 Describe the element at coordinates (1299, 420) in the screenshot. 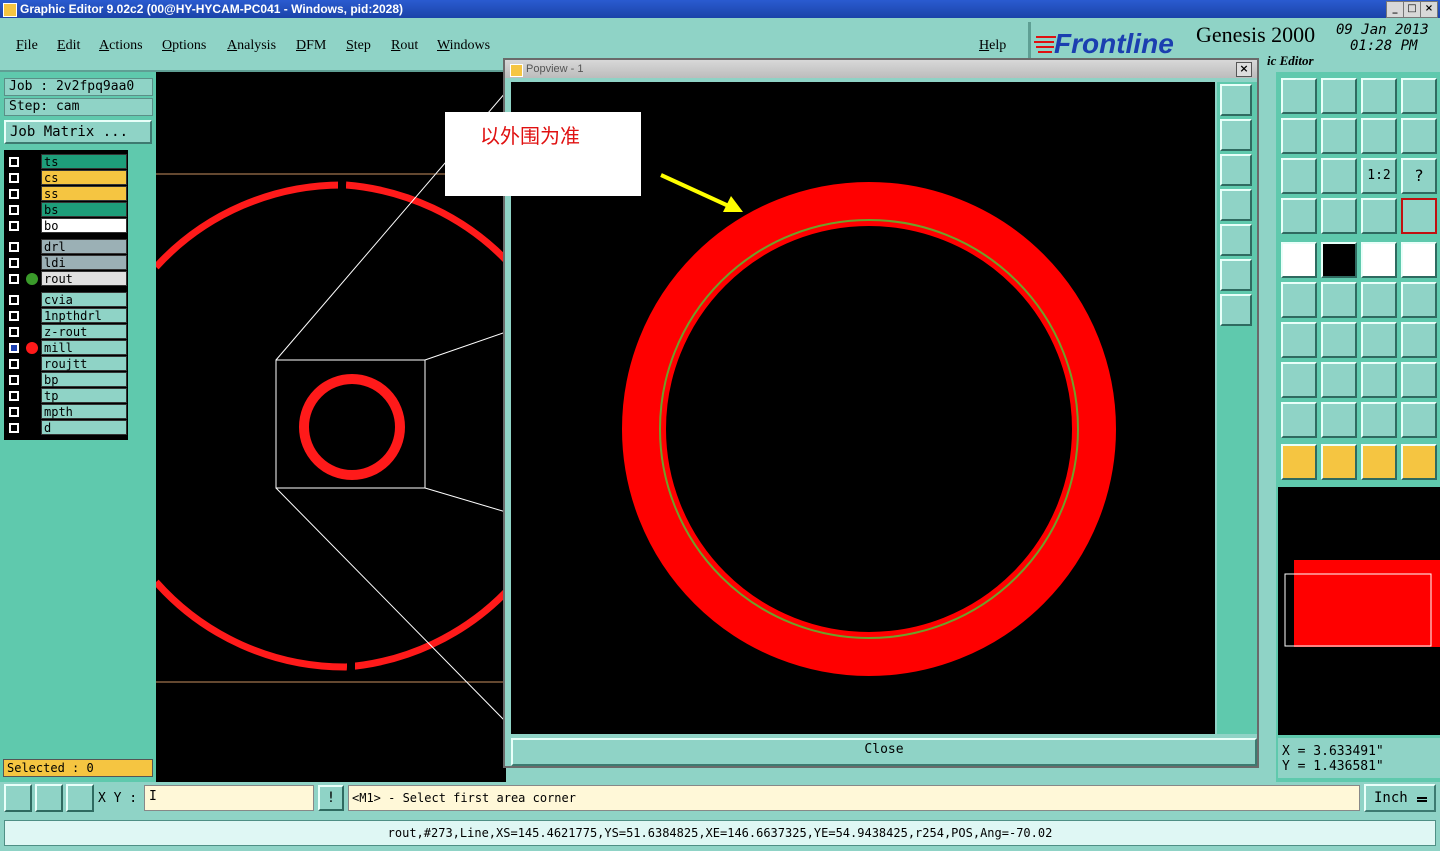

I see `triangle-icon` at that location.